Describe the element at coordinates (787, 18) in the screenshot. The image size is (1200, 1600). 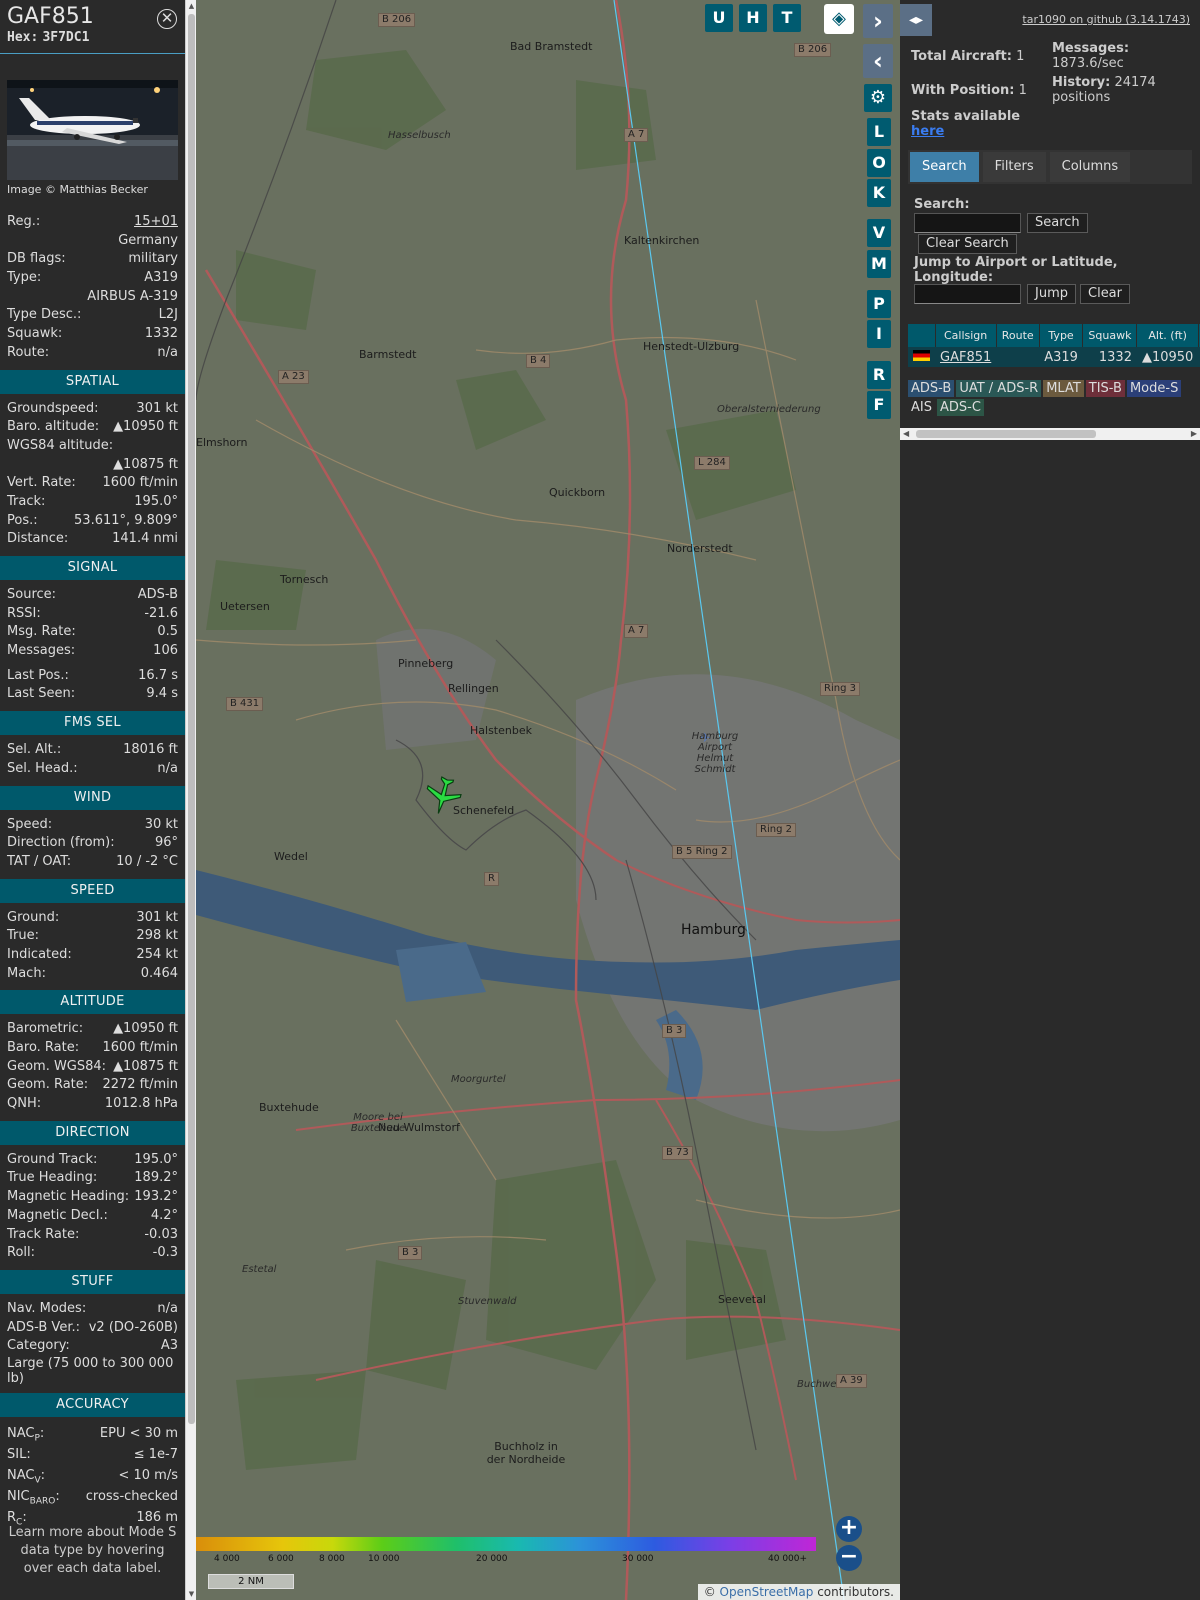
I see `map-button-t: T` at that location.